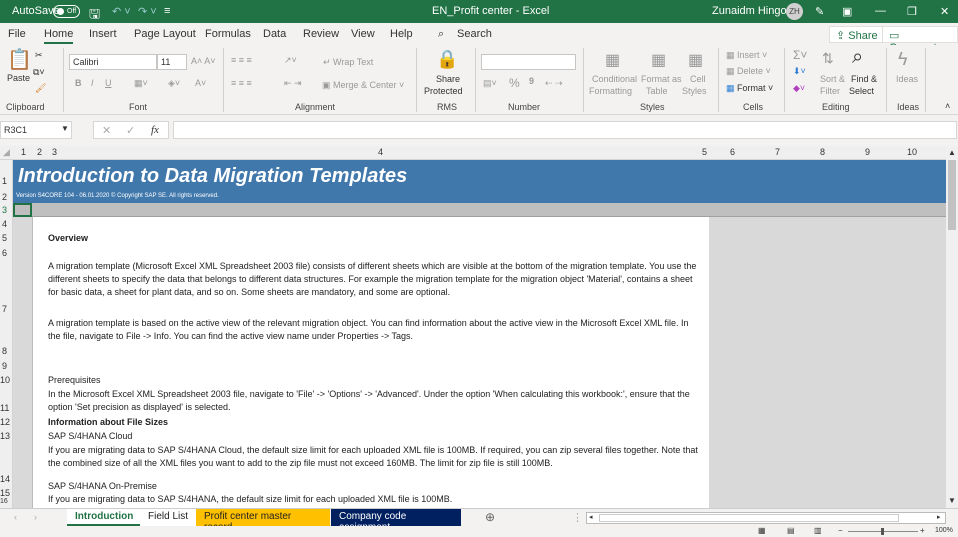 Image resolution: width=958 pixels, height=537 pixels. I want to click on paste-icon: 📋, so click(19, 59).